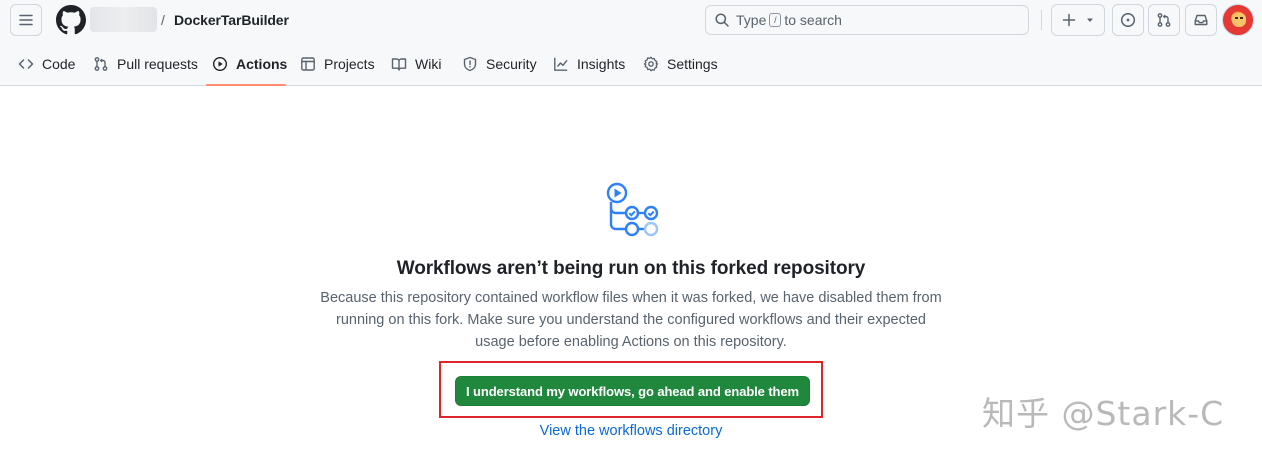 The image size is (1262, 459). I want to click on pull-requests-button, so click(1164, 20).